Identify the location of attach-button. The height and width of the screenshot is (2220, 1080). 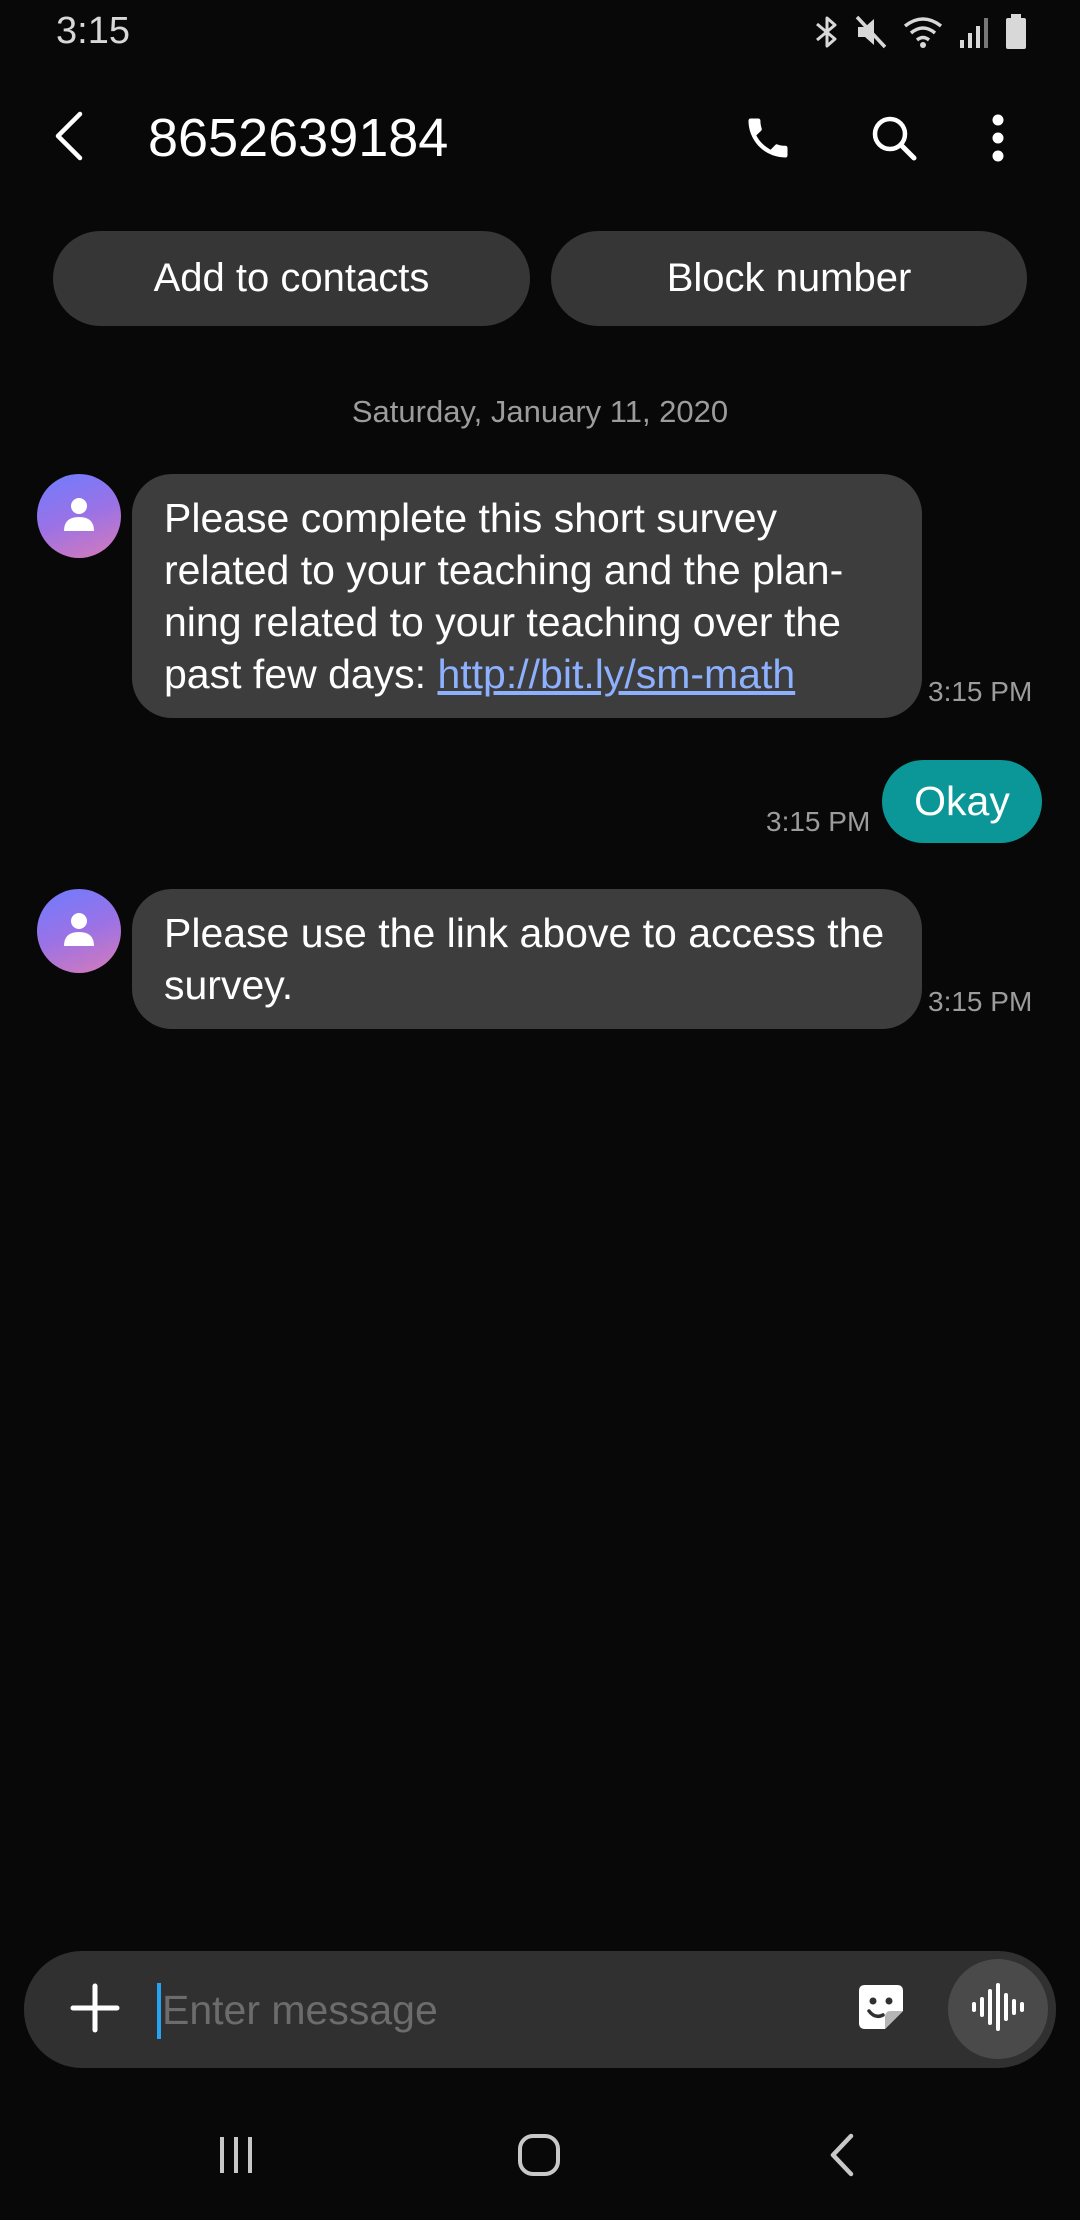
(95, 2010).